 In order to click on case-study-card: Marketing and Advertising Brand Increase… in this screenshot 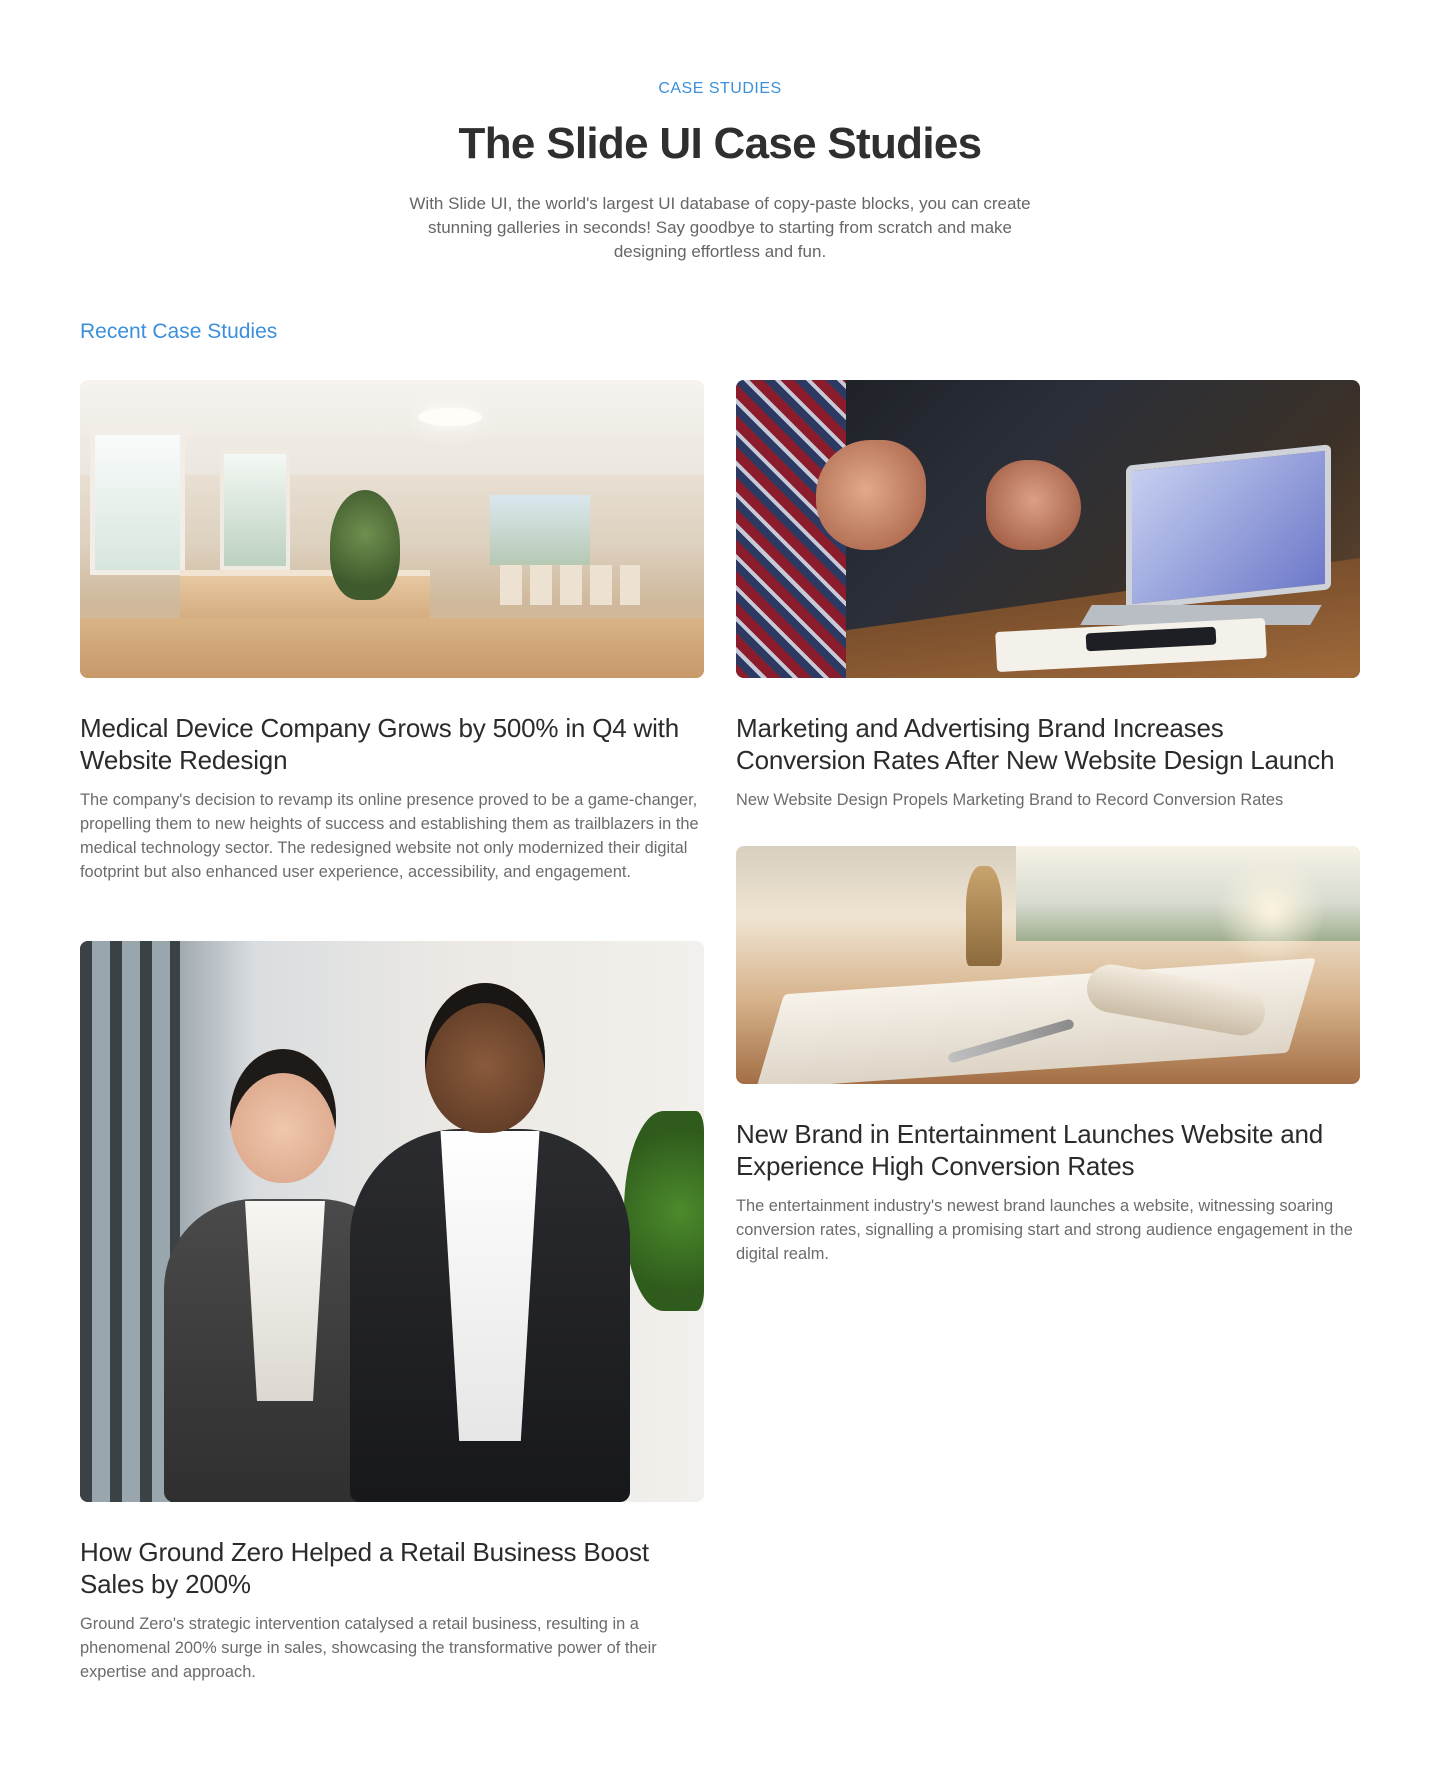, I will do `click(1048, 596)`.